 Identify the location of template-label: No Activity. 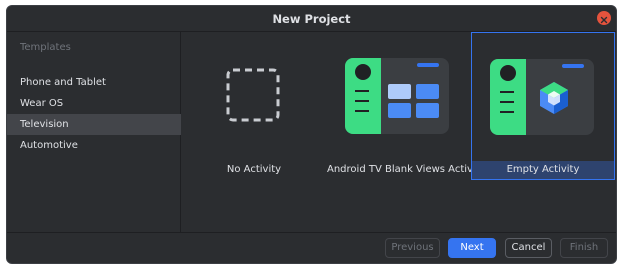
(254, 169).